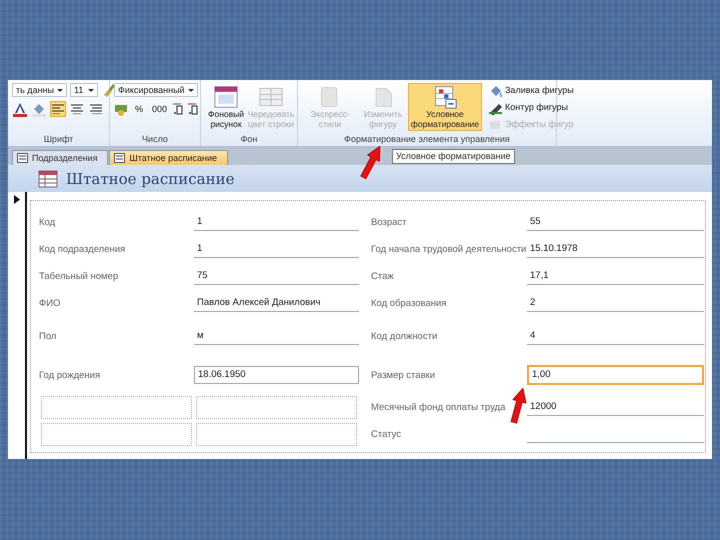  What do you see at coordinates (276, 303) in the screenshot?
I see `input-field: Павлов Алексей Данилович` at bounding box center [276, 303].